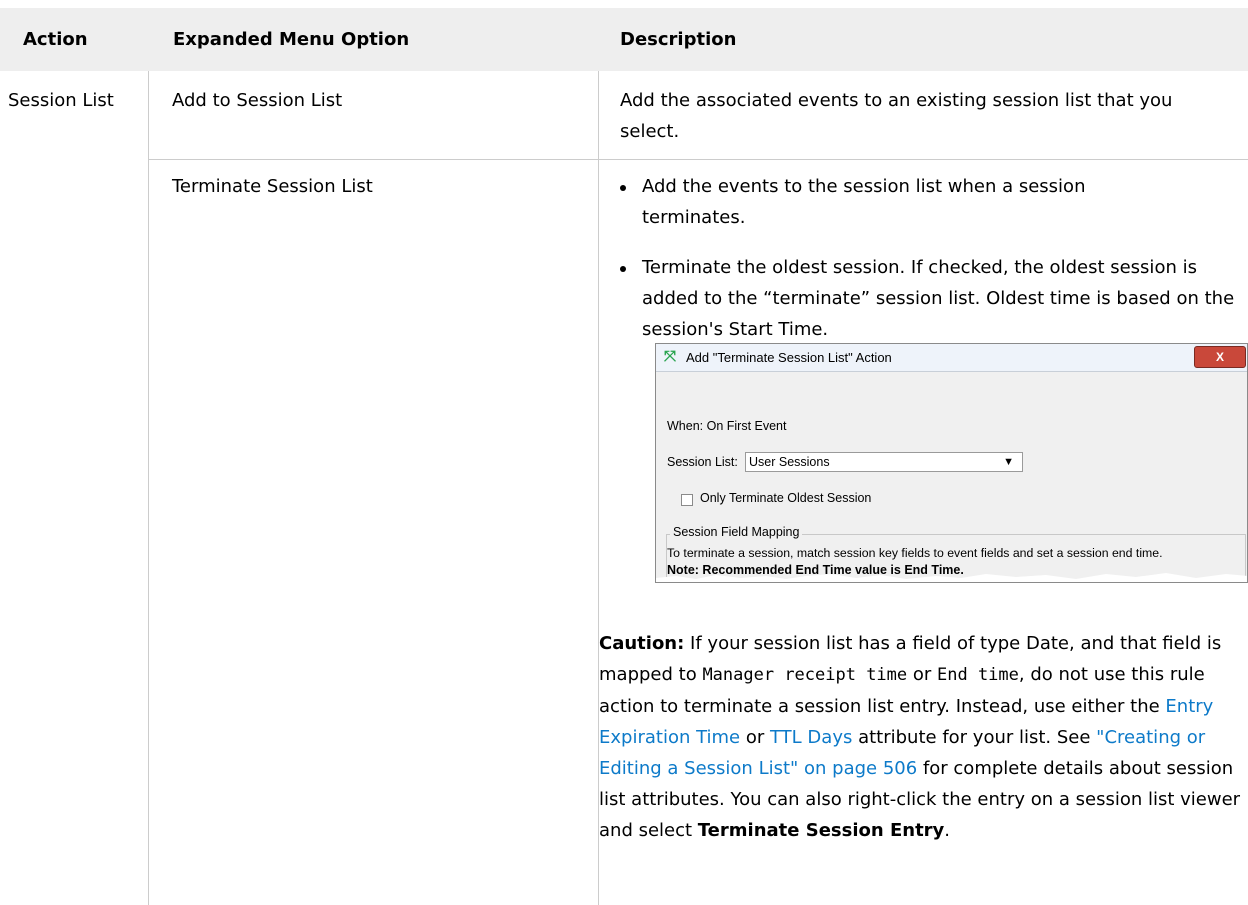 This screenshot has height=905, width=1248. What do you see at coordinates (678, 39) in the screenshot?
I see `header-description: Description` at bounding box center [678, 39].